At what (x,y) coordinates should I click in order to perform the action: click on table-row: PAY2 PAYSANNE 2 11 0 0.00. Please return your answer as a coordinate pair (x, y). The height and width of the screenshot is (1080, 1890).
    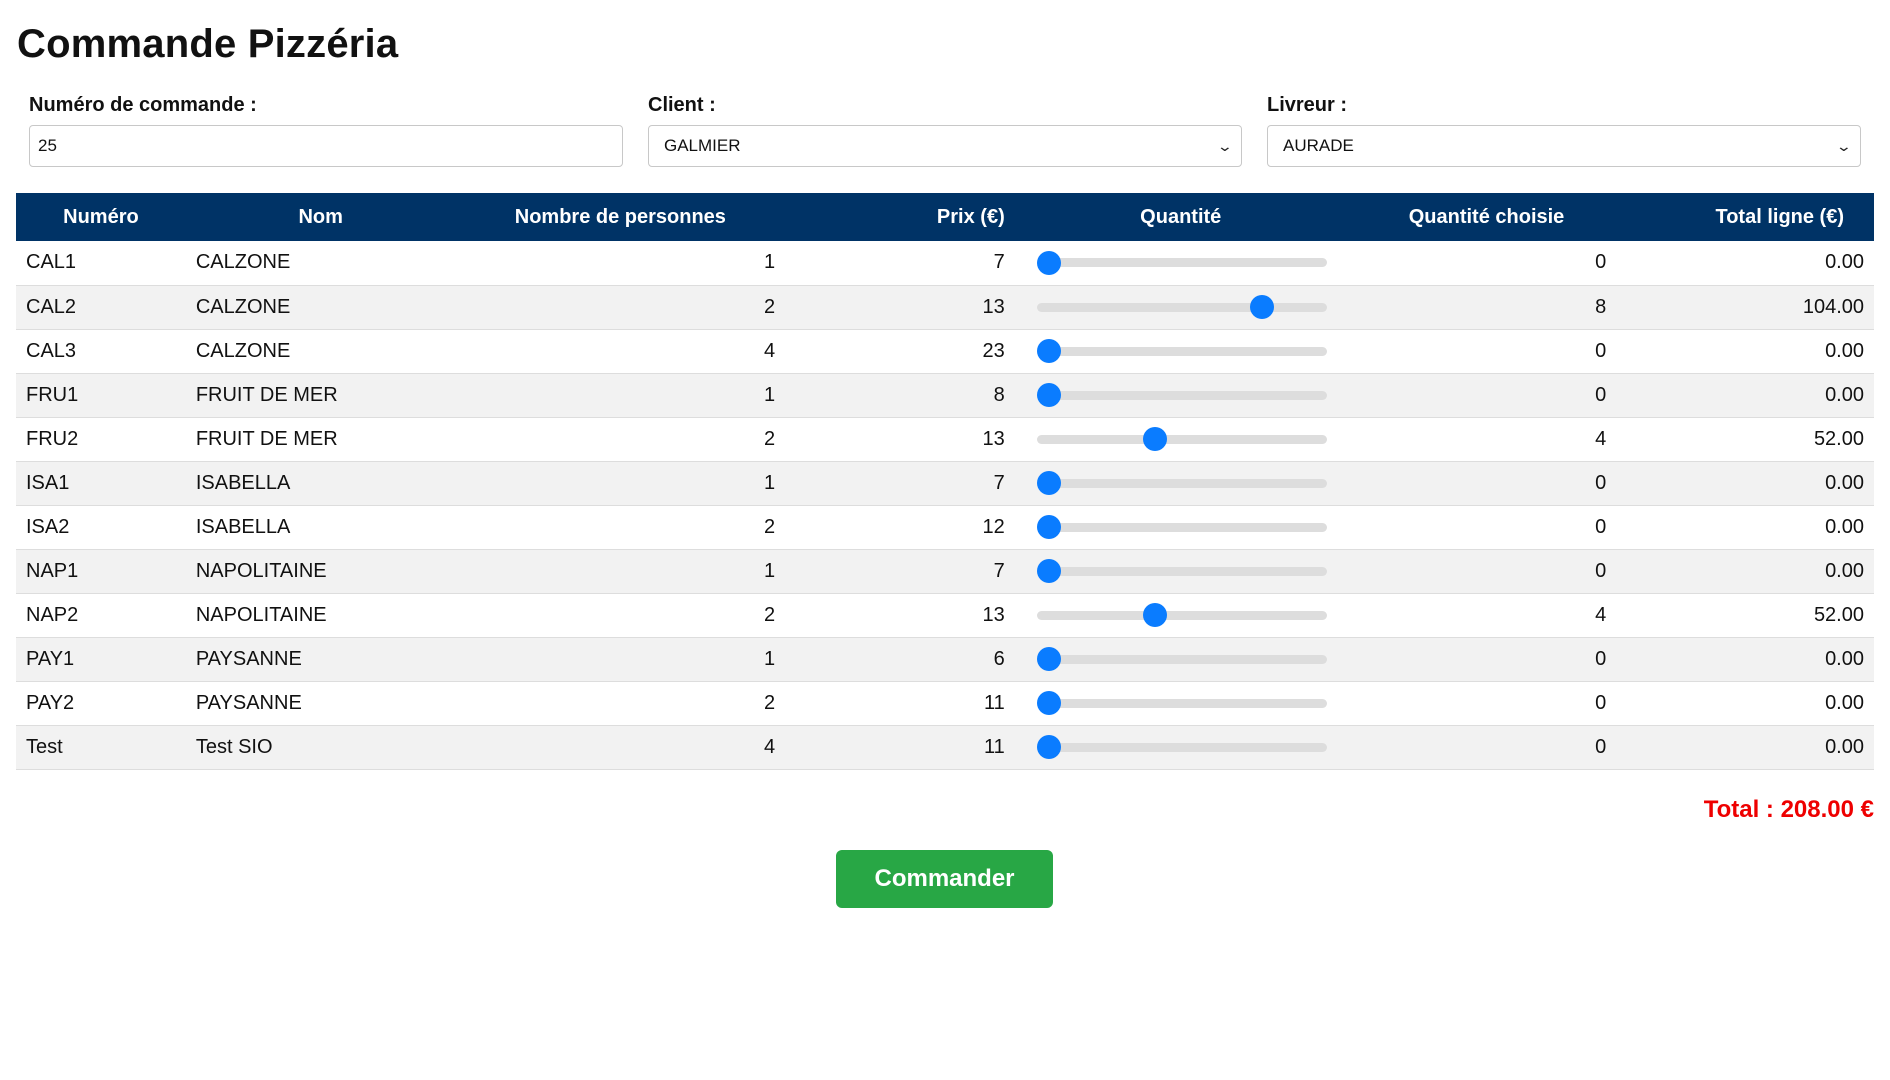
    Looking at the image, I should click on (945, 703).